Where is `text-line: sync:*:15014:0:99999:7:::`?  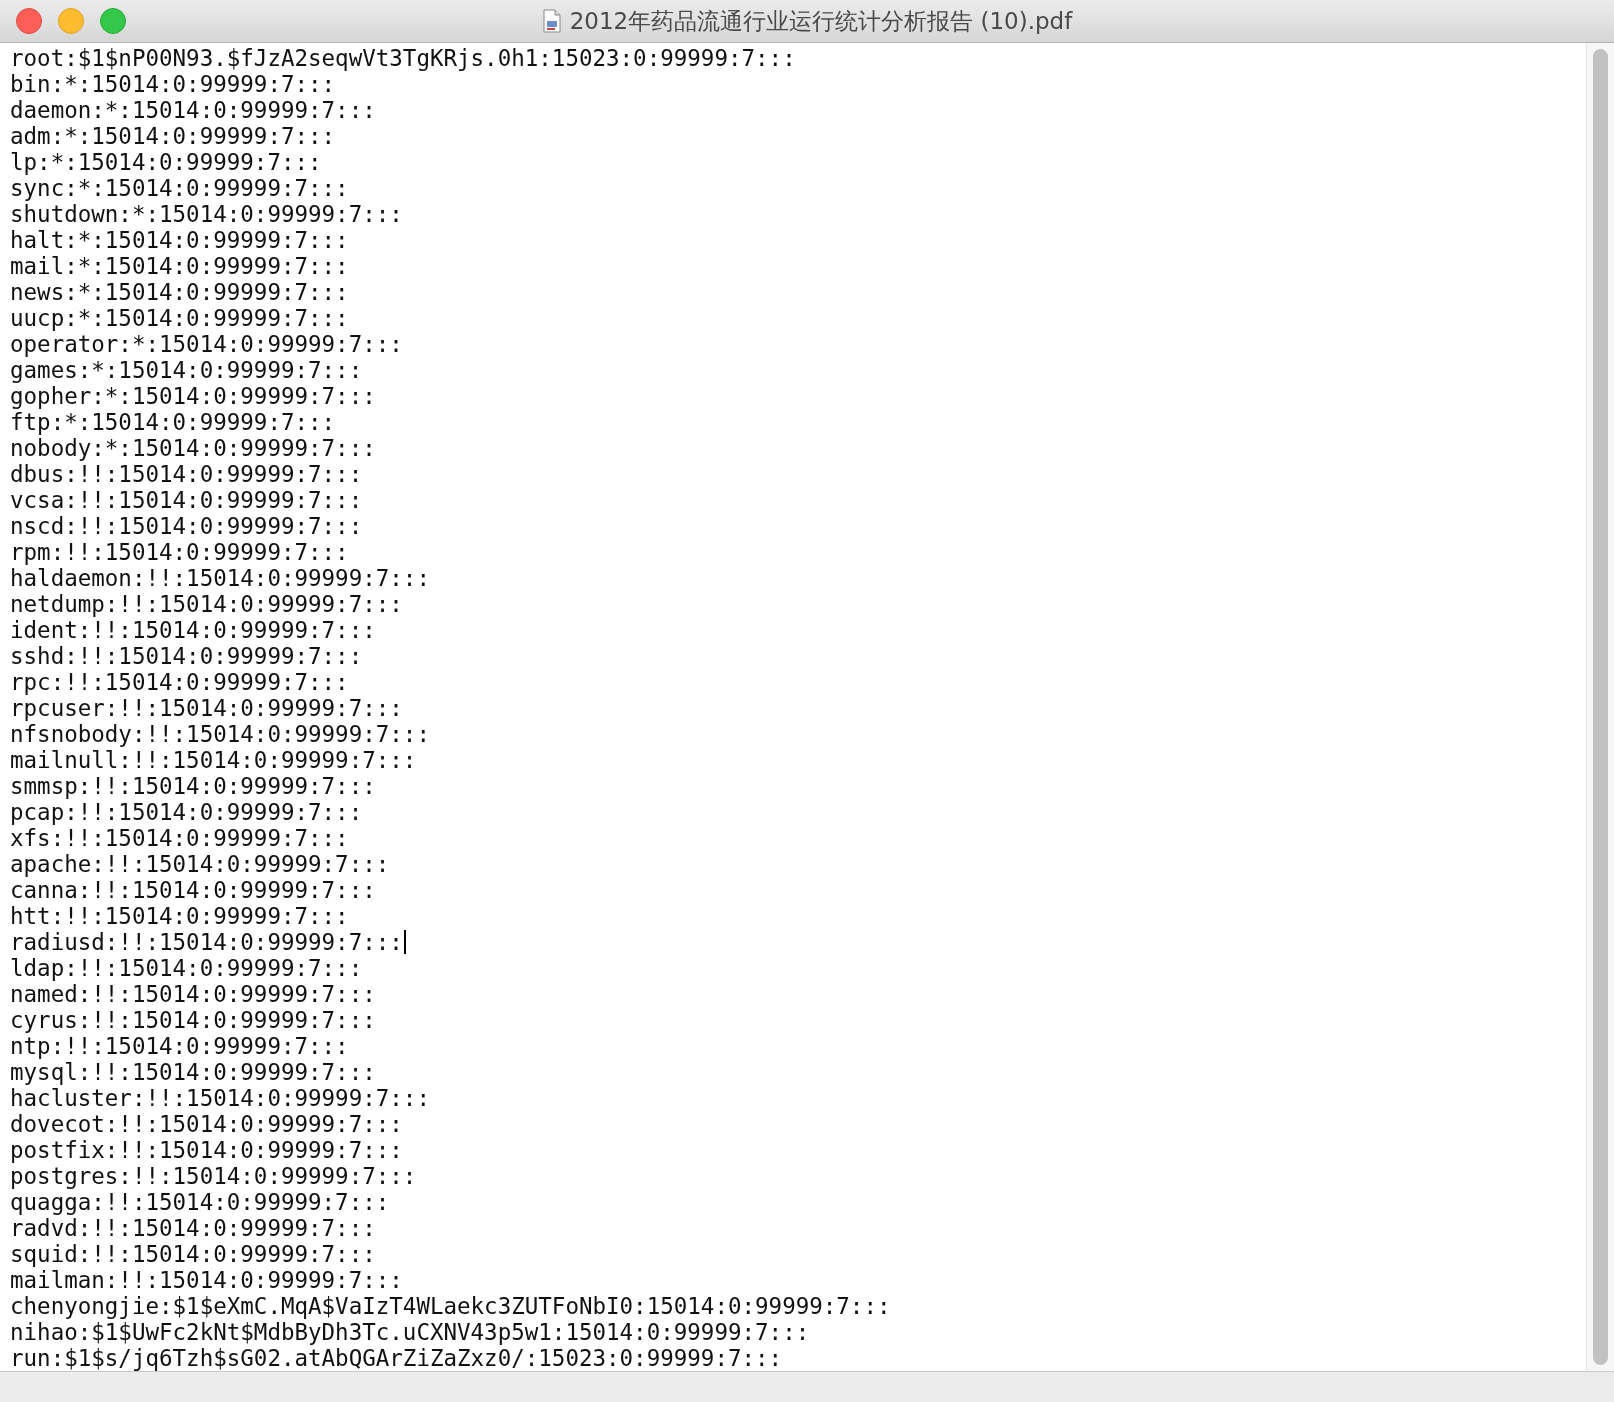
text-line: sync:*:15014:0:99999:7::: is located at coordinates (179, 188).